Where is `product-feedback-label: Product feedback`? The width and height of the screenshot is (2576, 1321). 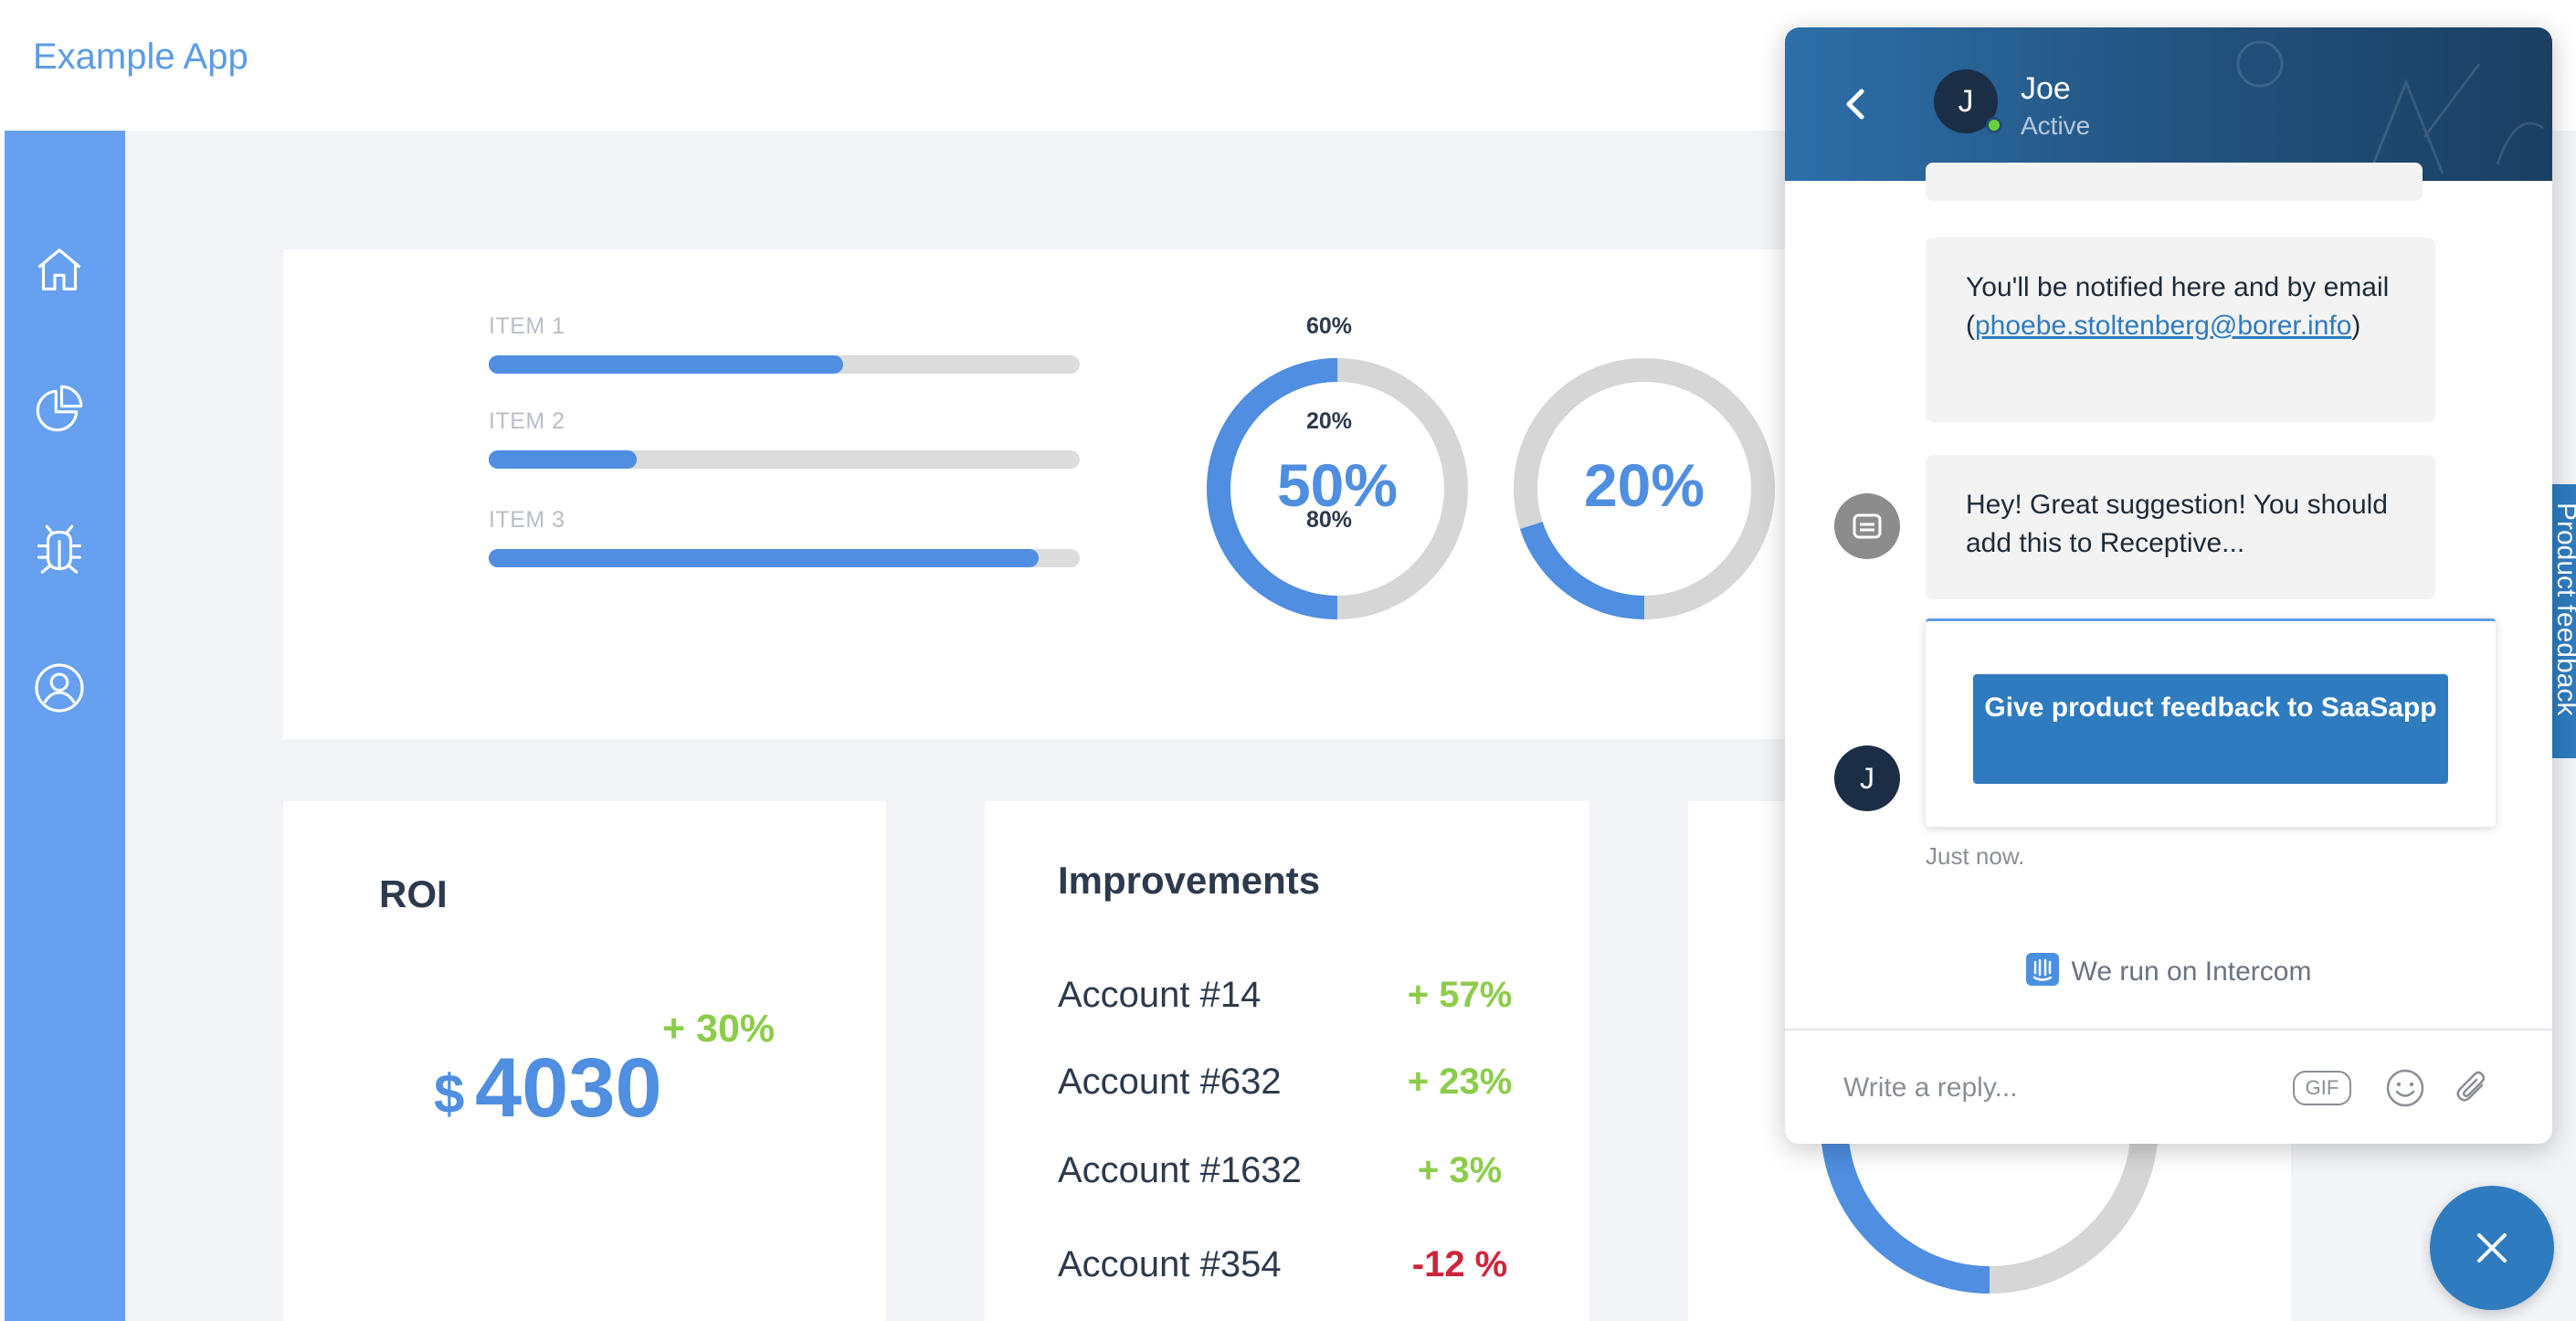
product-feedback-label: Product feedback is located at coordinates (2563, 609).